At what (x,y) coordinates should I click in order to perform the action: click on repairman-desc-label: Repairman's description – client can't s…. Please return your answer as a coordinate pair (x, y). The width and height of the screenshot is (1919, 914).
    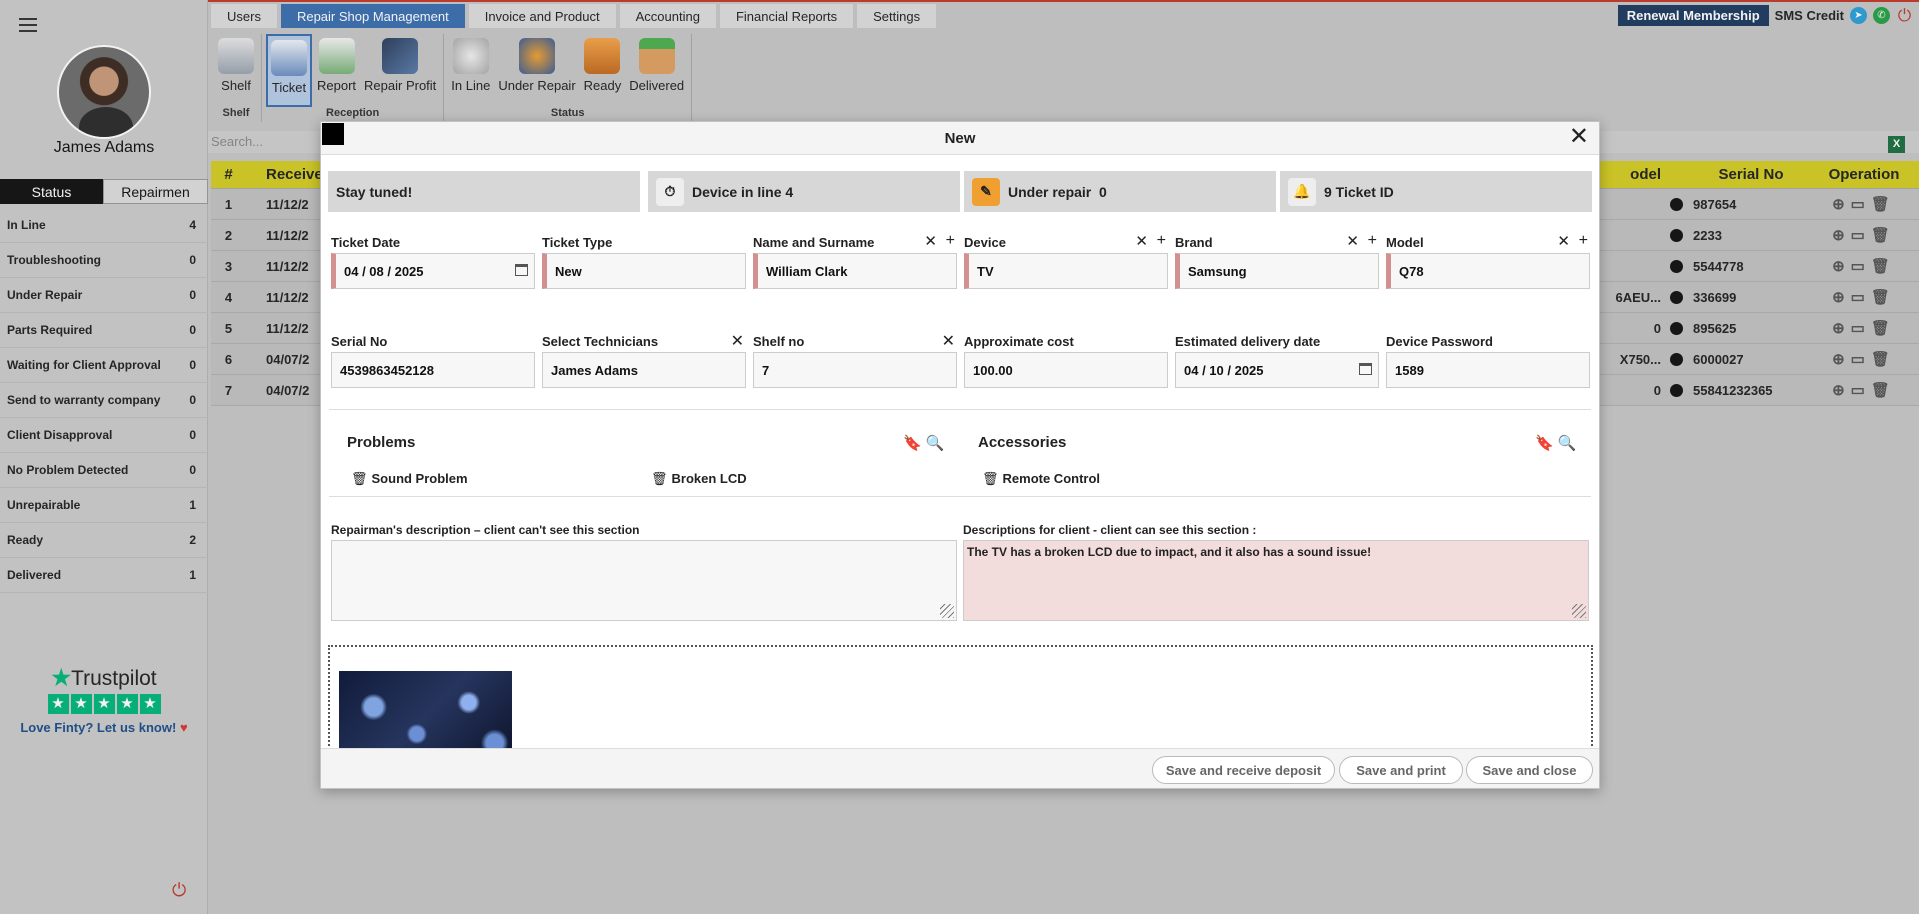
    Looking at the image, I should click on (485, 530).